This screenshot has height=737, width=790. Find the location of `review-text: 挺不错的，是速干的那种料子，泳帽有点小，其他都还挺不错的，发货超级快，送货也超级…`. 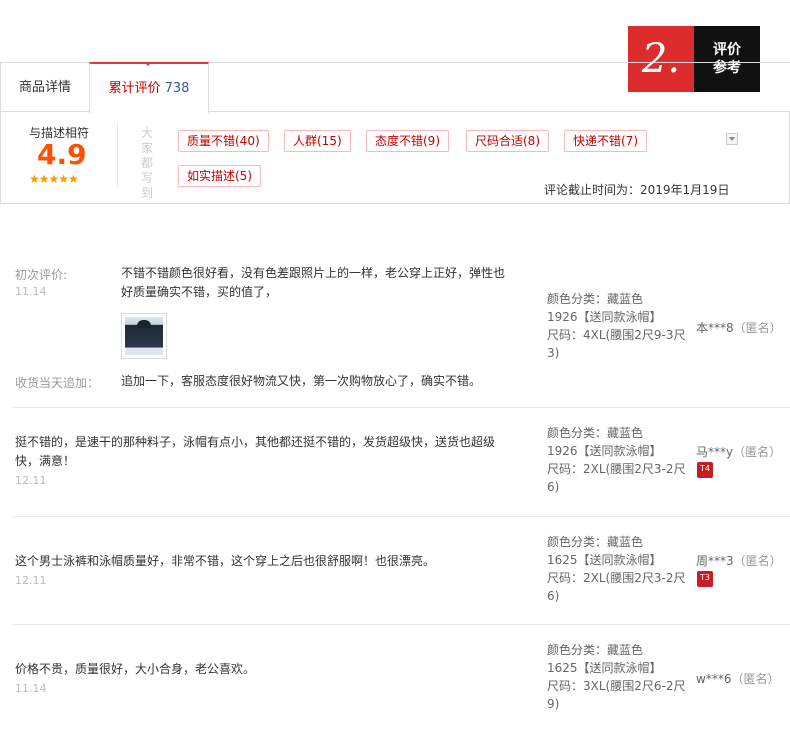

review-text: 挺不错的，是速干的那种料子，泳帽有点小，其他都还挺不错的，发货超级快，送货也超级… is located at coordinates (255, 451).